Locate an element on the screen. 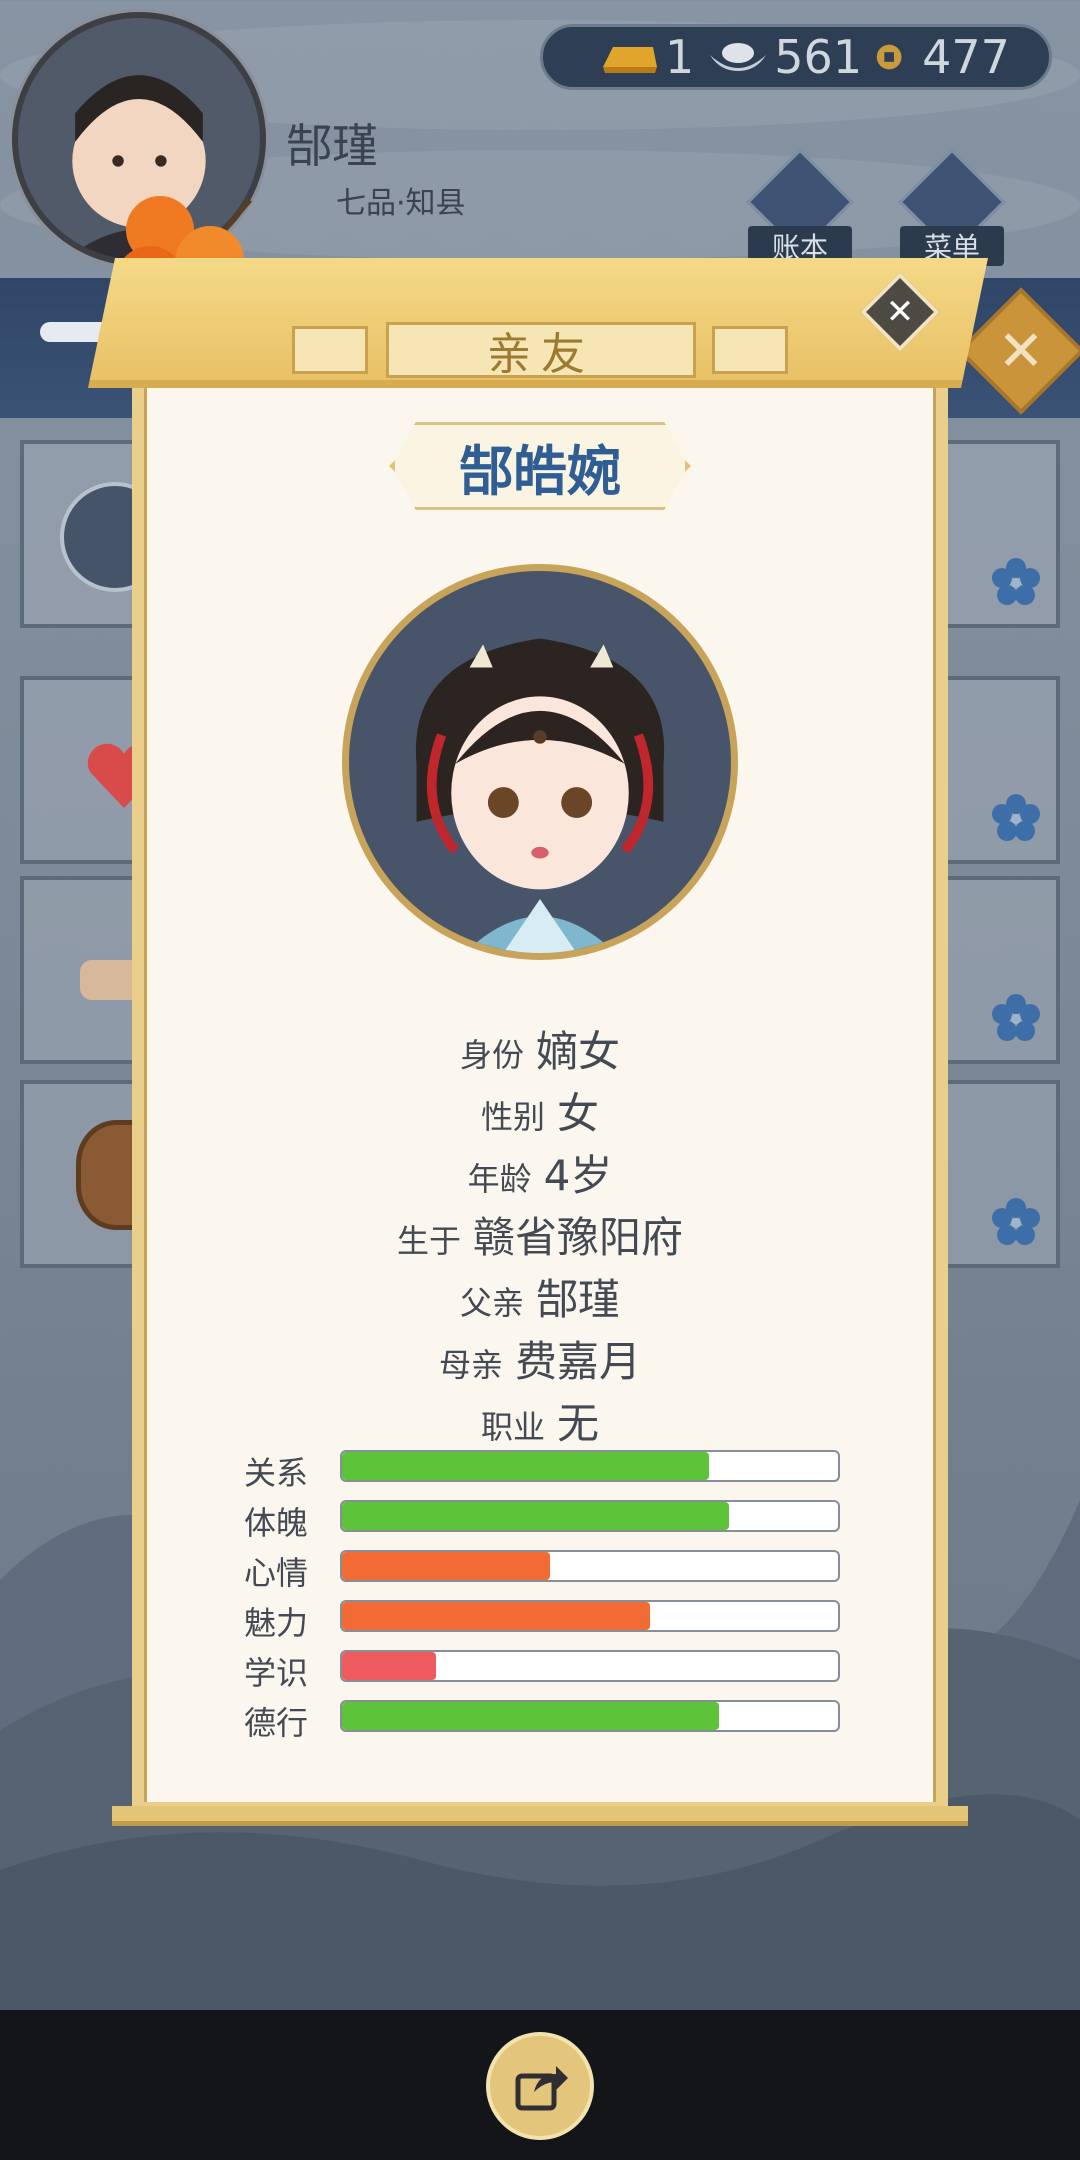 Image resolution: width=1080 pixels, height=2160 pixels. info-key: 年龄 is located at coordinates (499, 1179).